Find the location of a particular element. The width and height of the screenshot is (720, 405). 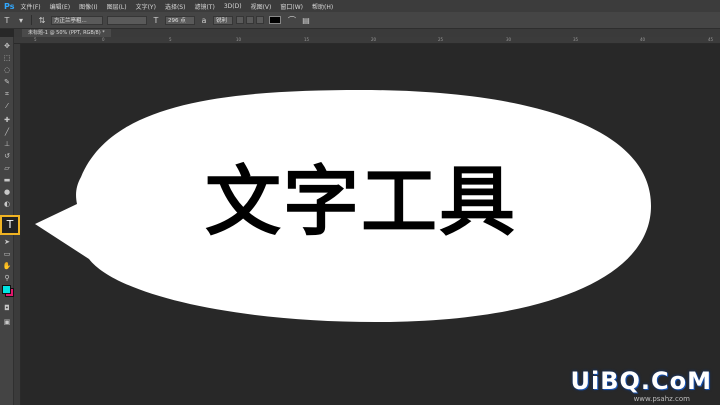

warp-text-icon: ⌒ is located at coordinates (292, 20).